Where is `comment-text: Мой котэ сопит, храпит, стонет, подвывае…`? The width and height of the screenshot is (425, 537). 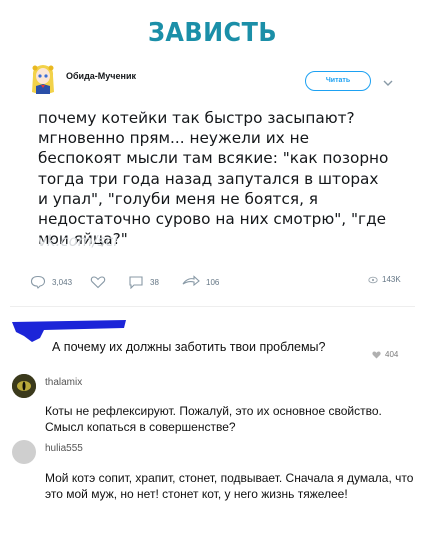 comment-text: Мой котэ сопит, храпит, стонет, подвывае… is located at coordinates (229, 486).